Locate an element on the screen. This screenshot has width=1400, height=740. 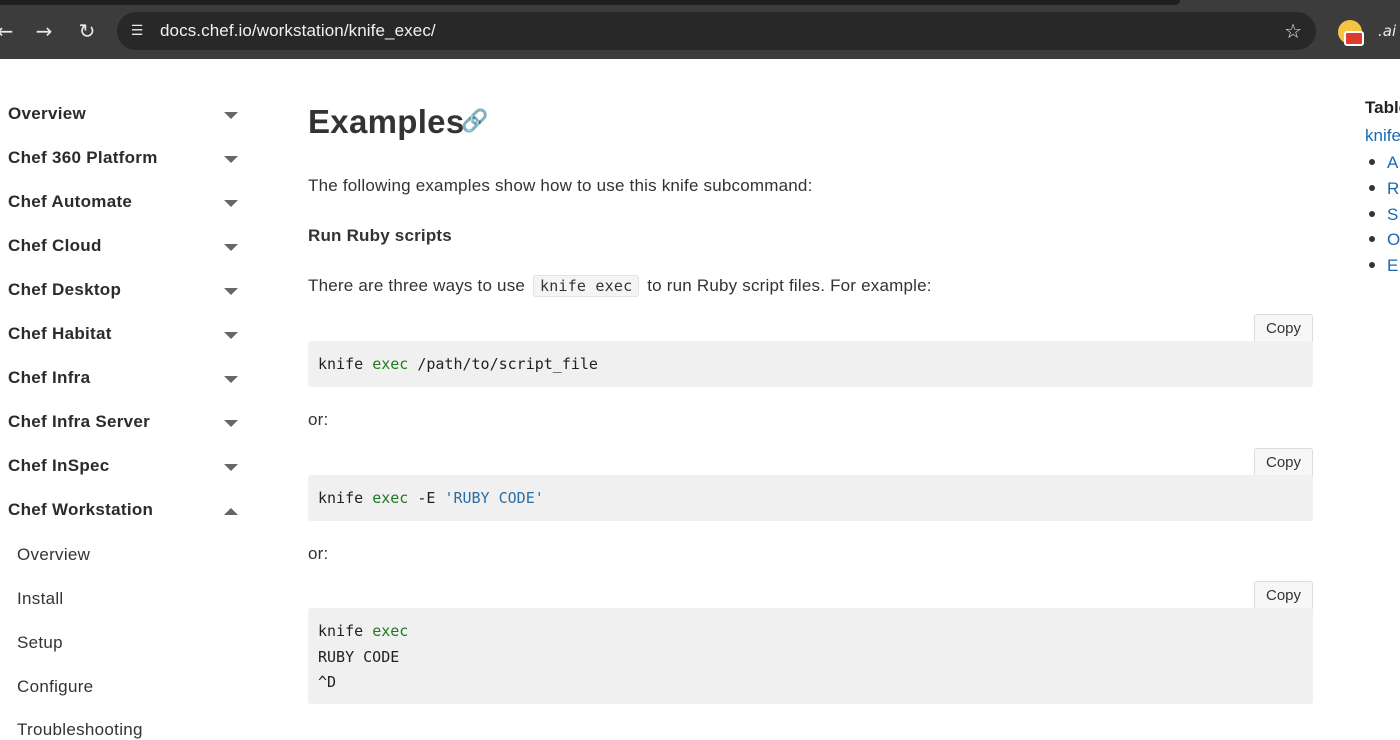
toc-item-label: O is located at coordinates (1393, 239).